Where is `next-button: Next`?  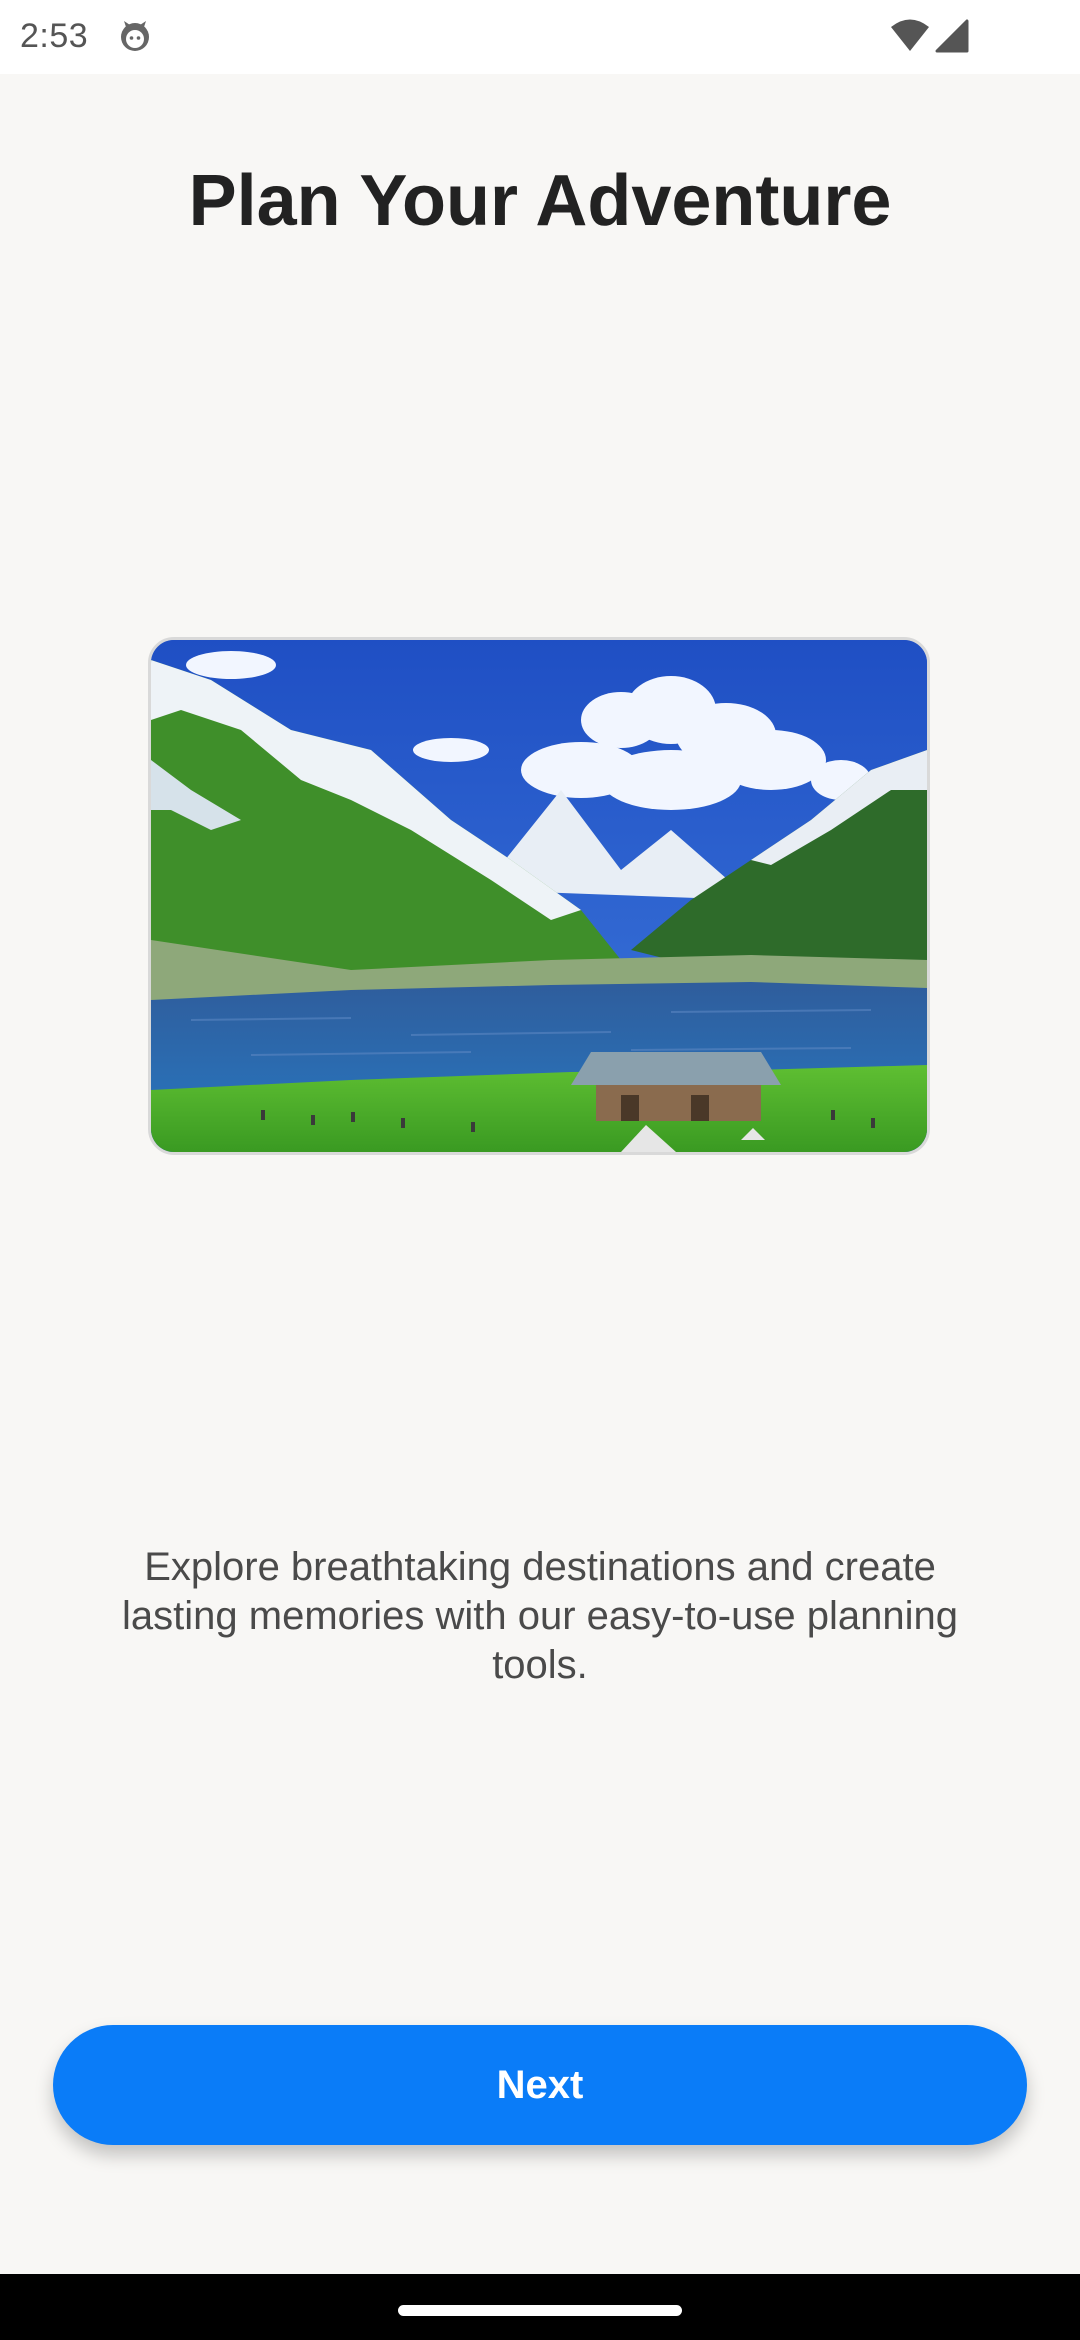 next-button: Next is located at coordinates (540, 2085).